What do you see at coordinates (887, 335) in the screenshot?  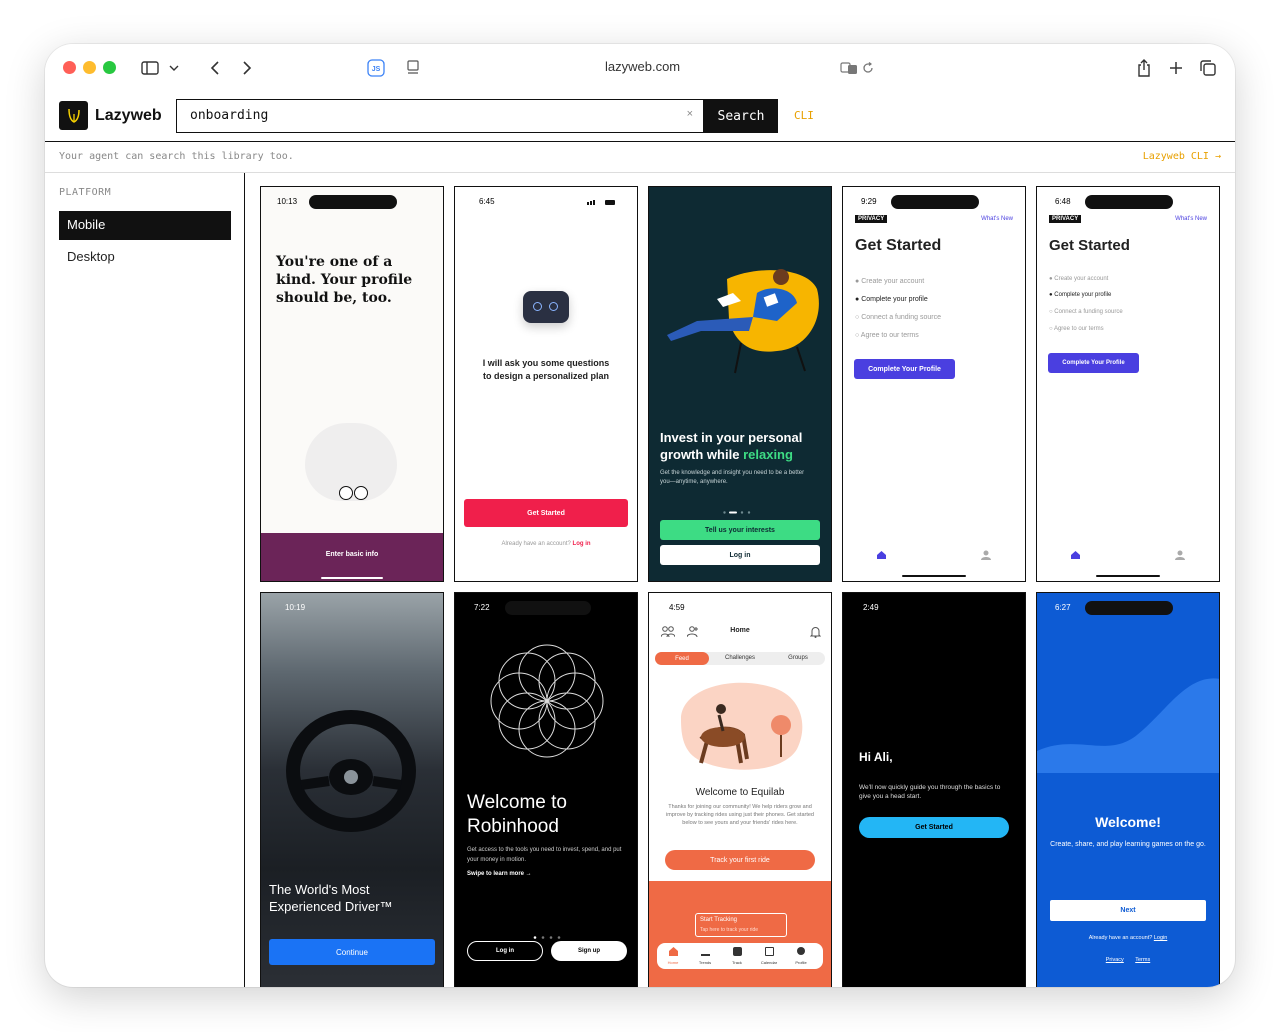 I see `step-item: ○ Agree to our terms` at bounding box center [887, 335].